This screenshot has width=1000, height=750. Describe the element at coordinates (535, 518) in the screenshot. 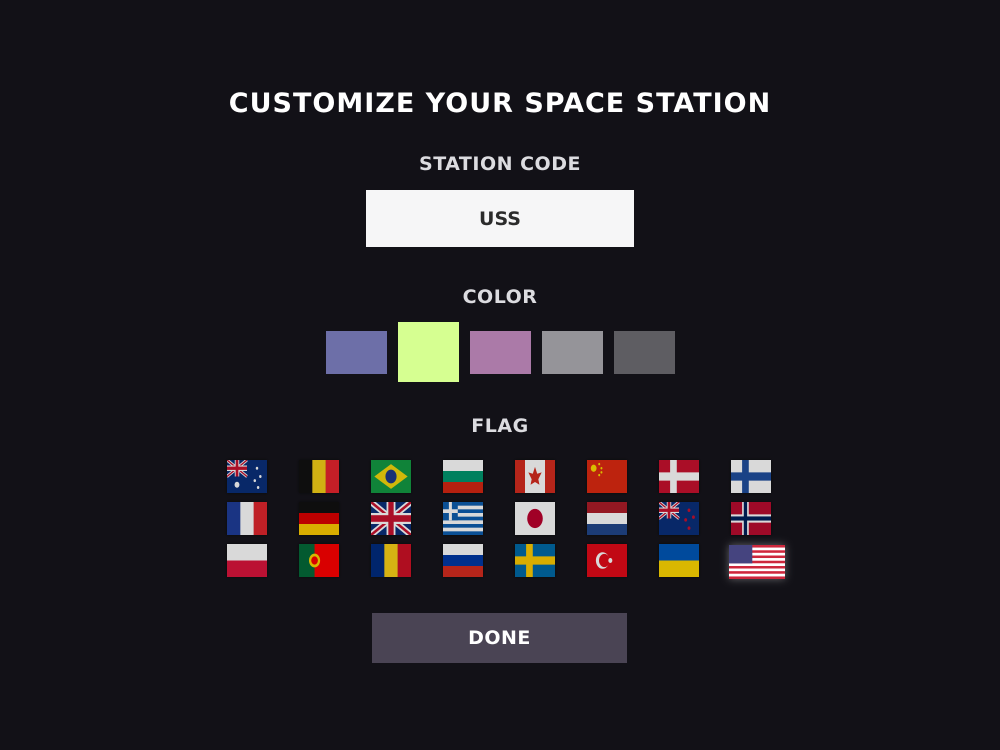

I see `flag-japan` at that location.